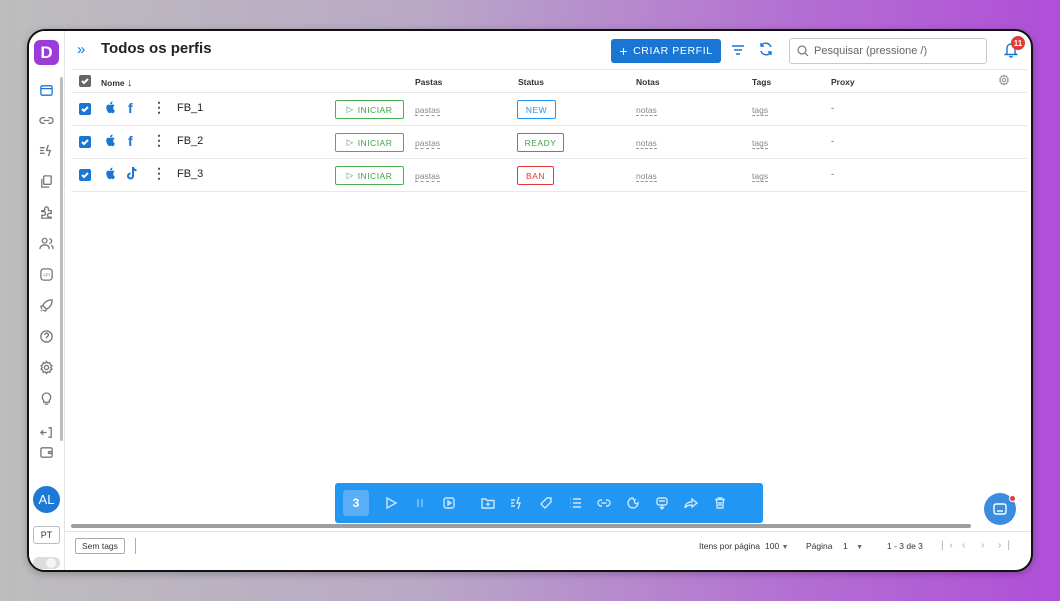 The image size is (1060, 601). Describe the element at coordinates (720, 503) in the screenshot. I see `trash-icon` at that location.